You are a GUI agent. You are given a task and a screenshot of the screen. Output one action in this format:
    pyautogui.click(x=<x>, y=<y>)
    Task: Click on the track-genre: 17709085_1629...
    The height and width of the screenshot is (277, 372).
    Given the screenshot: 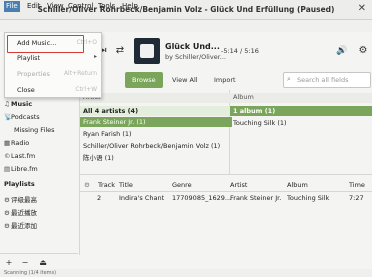 What is the action you would take?
    pyautogui.click(x=201, y=198)
    